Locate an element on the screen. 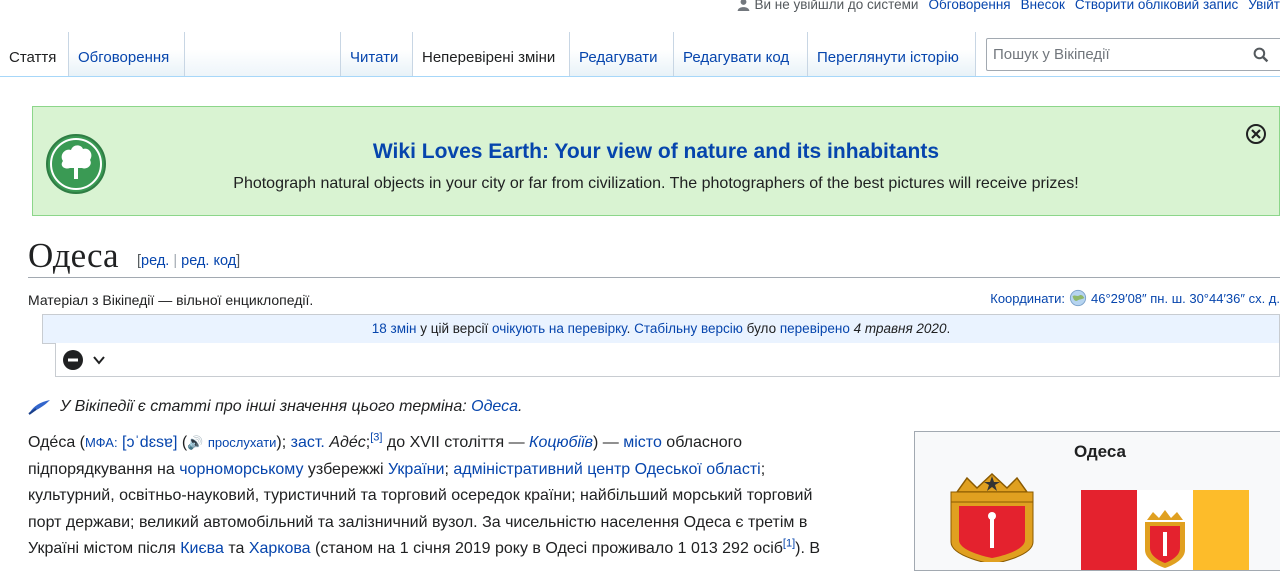 The image size is (1280, 571). review-text-3: було is located at coordinates (761, 328).